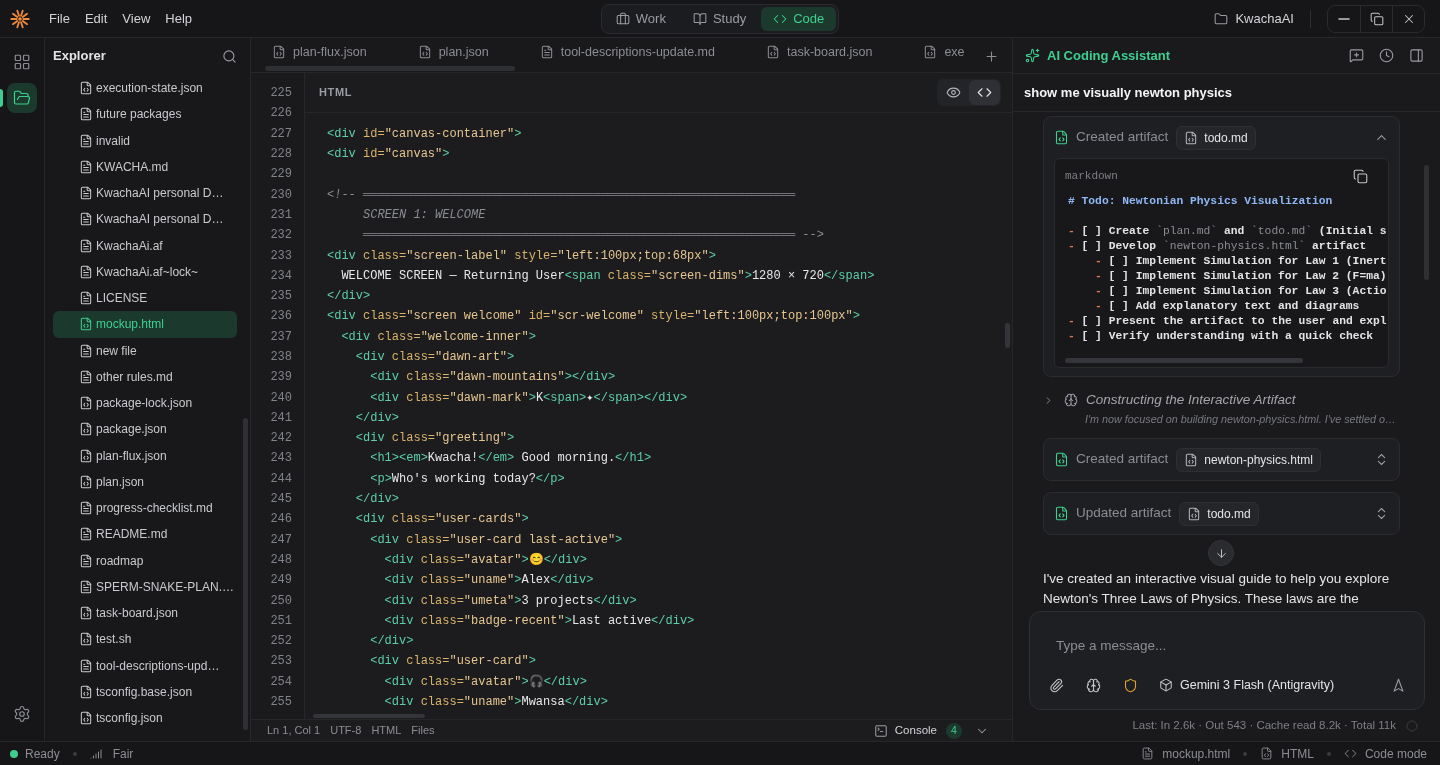 The width and height of the screenshot is (1440, 765). I want to click on explorer-item: mockup.html, so click(145, 324).